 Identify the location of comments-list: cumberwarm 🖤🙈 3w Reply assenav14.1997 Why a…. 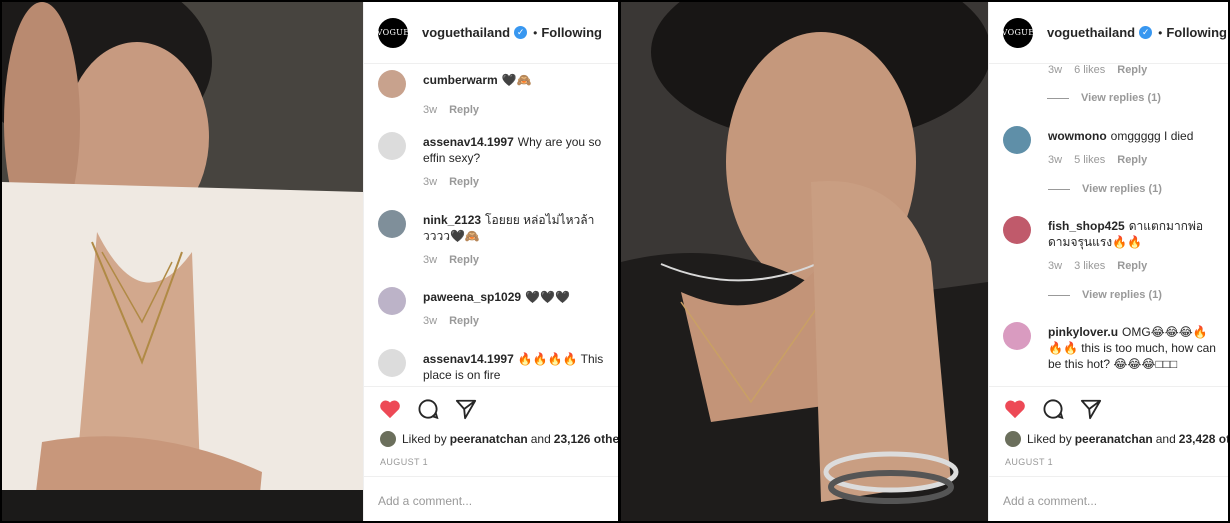
(491, 225).